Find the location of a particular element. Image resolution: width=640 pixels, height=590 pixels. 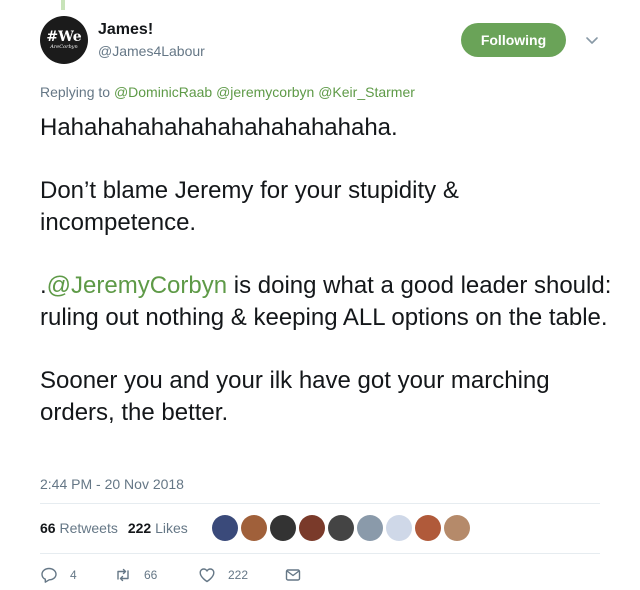

engagement-stats: 66 Retweets 222 Likes is located at coordinates (114, 528).